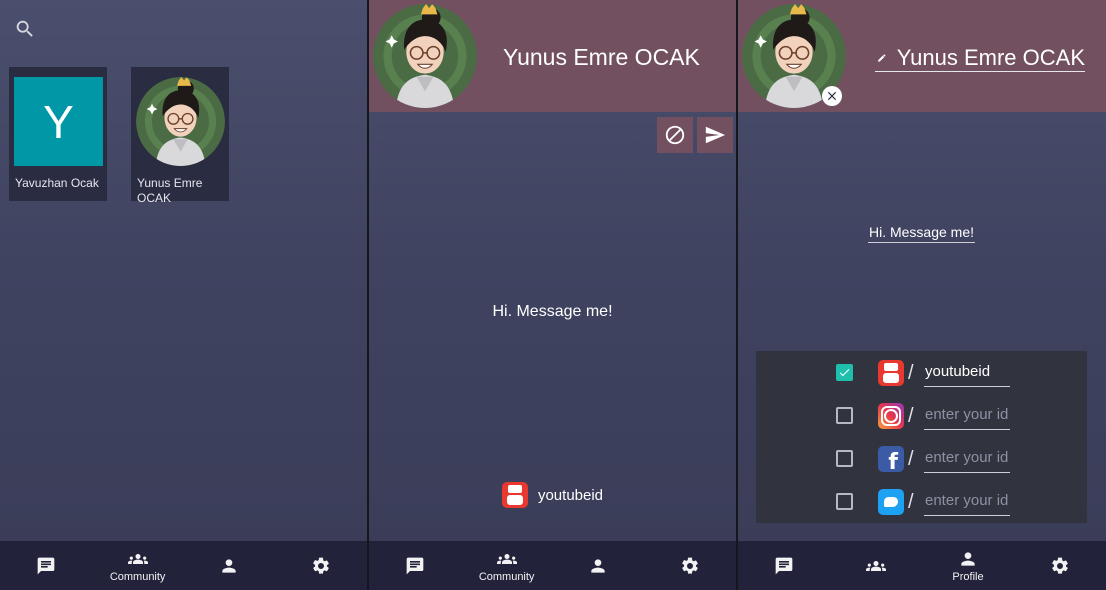  I want to click on social-row-twitter: / enter your id, so click(921, 502).